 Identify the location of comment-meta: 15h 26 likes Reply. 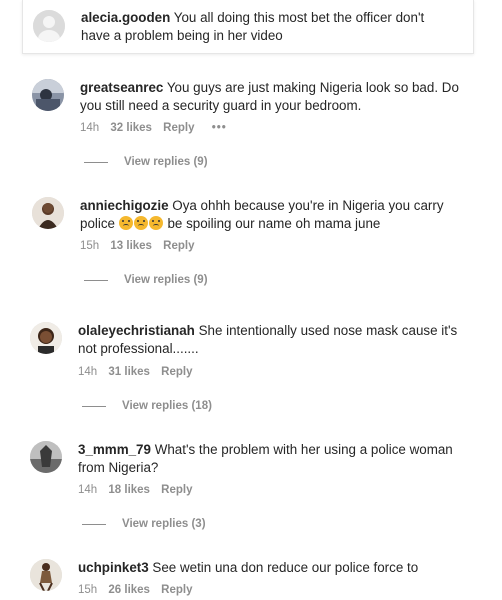
(139, 590).